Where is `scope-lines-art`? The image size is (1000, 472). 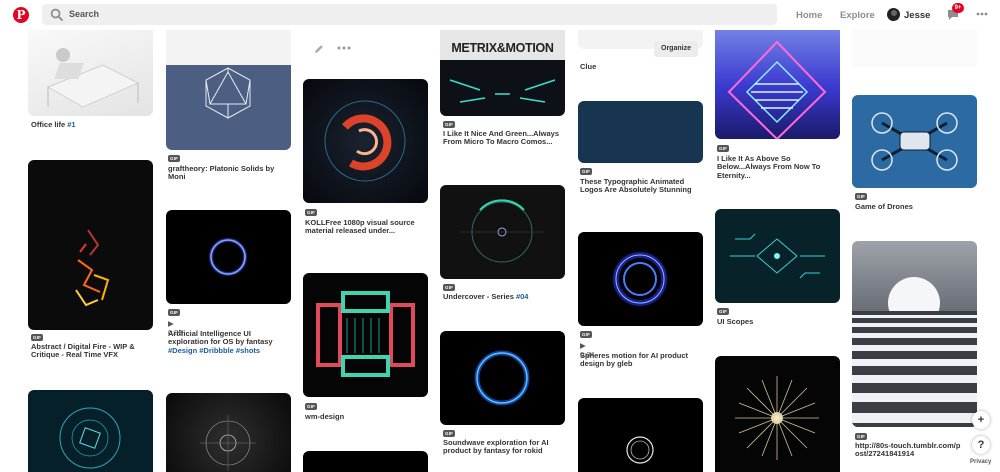 scope-lines-art is located at coordinates (777, 256).